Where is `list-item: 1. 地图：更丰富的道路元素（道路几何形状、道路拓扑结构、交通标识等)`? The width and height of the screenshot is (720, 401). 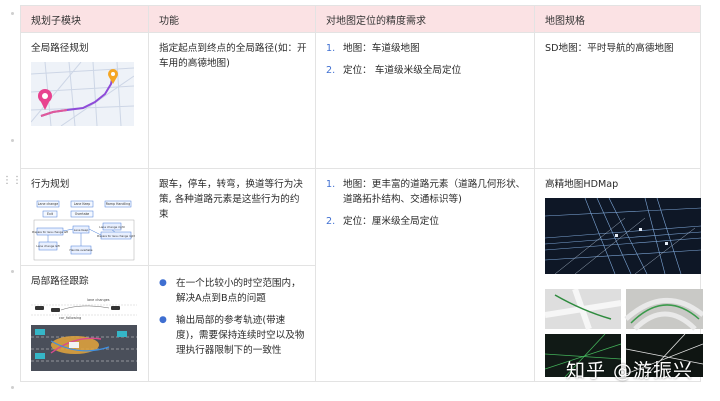 list-item: 1. 地图：更丰富的道路元素（道路几何形状、道路拓扑结构、交通标识等) is located at coordinates (426, 192).